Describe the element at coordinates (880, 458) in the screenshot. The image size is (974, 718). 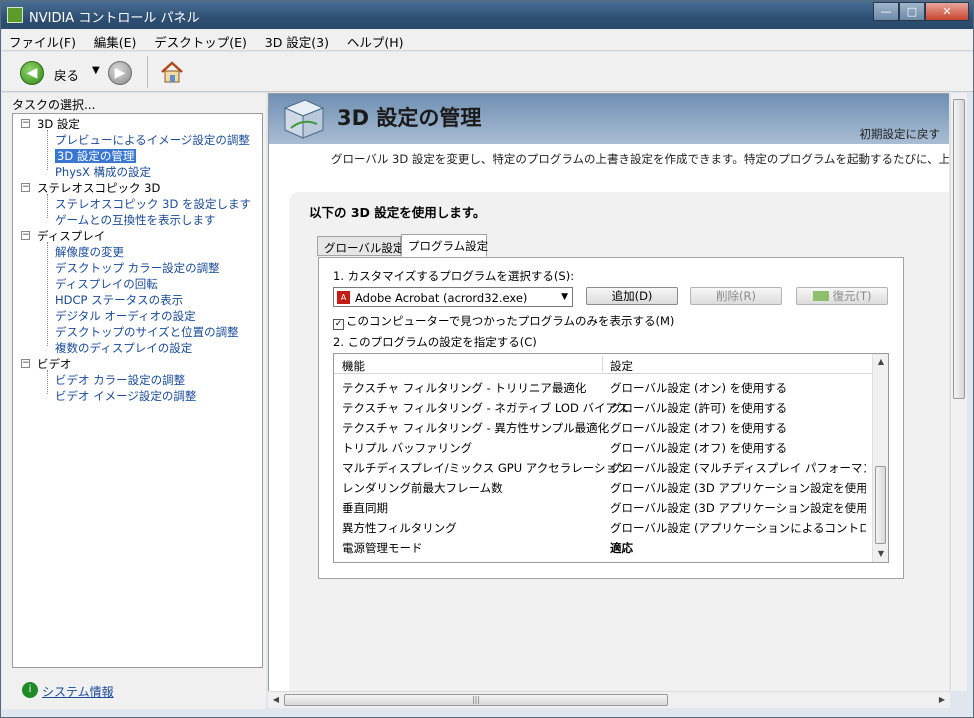
I see `grid-vertical-scrollbar: ▲ ▼` at that location.